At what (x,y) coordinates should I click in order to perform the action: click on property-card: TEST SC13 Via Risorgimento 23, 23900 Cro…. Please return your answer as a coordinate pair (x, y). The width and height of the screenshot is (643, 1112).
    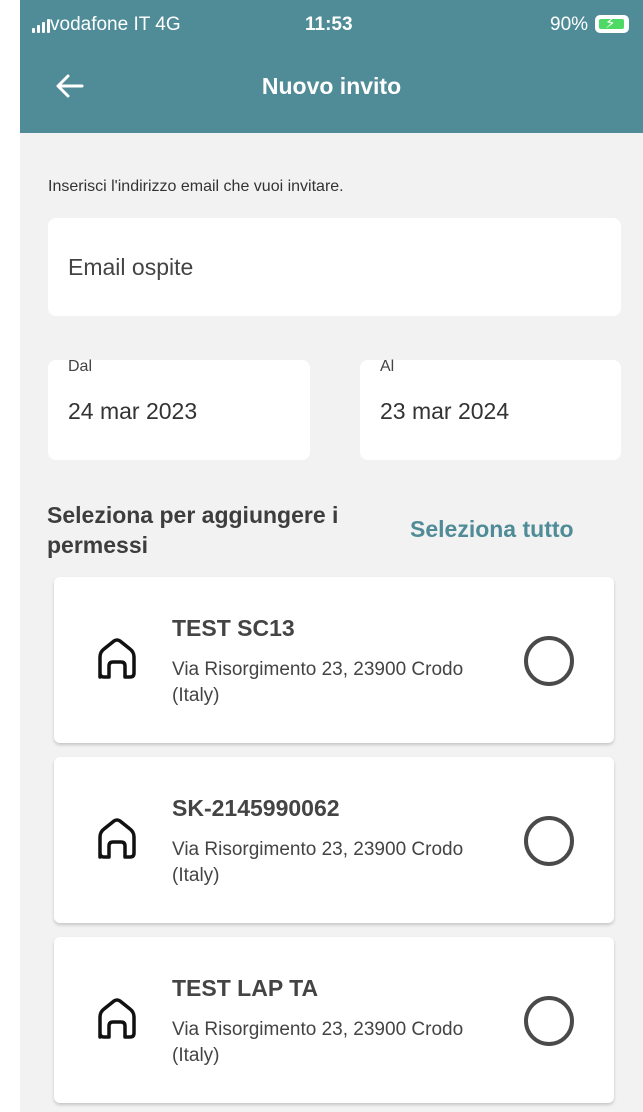
    Looking at the image, I should click on (334, 660).